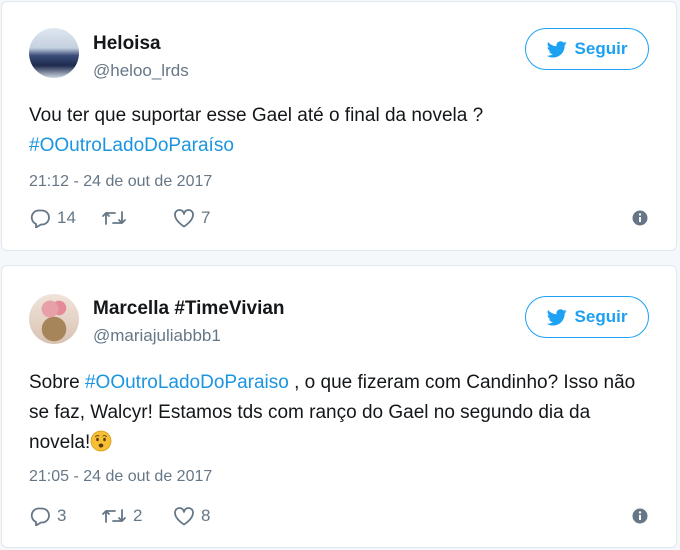  I want to click on hashtag-link: #OOutroLadoDoParaiso, so click(187, 382).